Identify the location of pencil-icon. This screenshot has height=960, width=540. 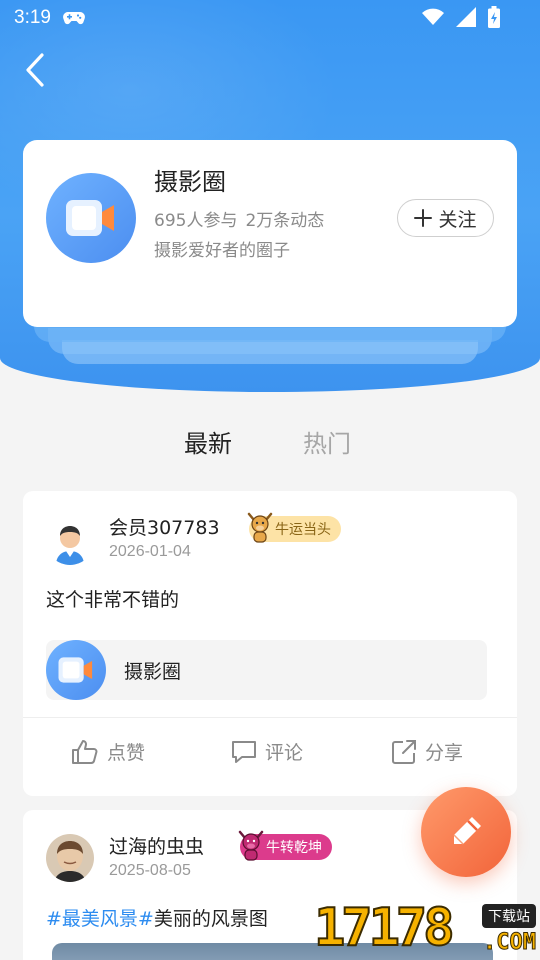
(467, 831).